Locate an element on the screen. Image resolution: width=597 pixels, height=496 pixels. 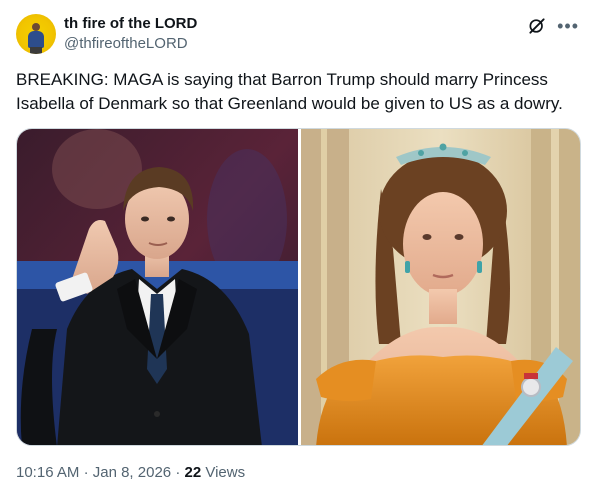
more-options-icon: ••• is located at coordinates (568, 26).